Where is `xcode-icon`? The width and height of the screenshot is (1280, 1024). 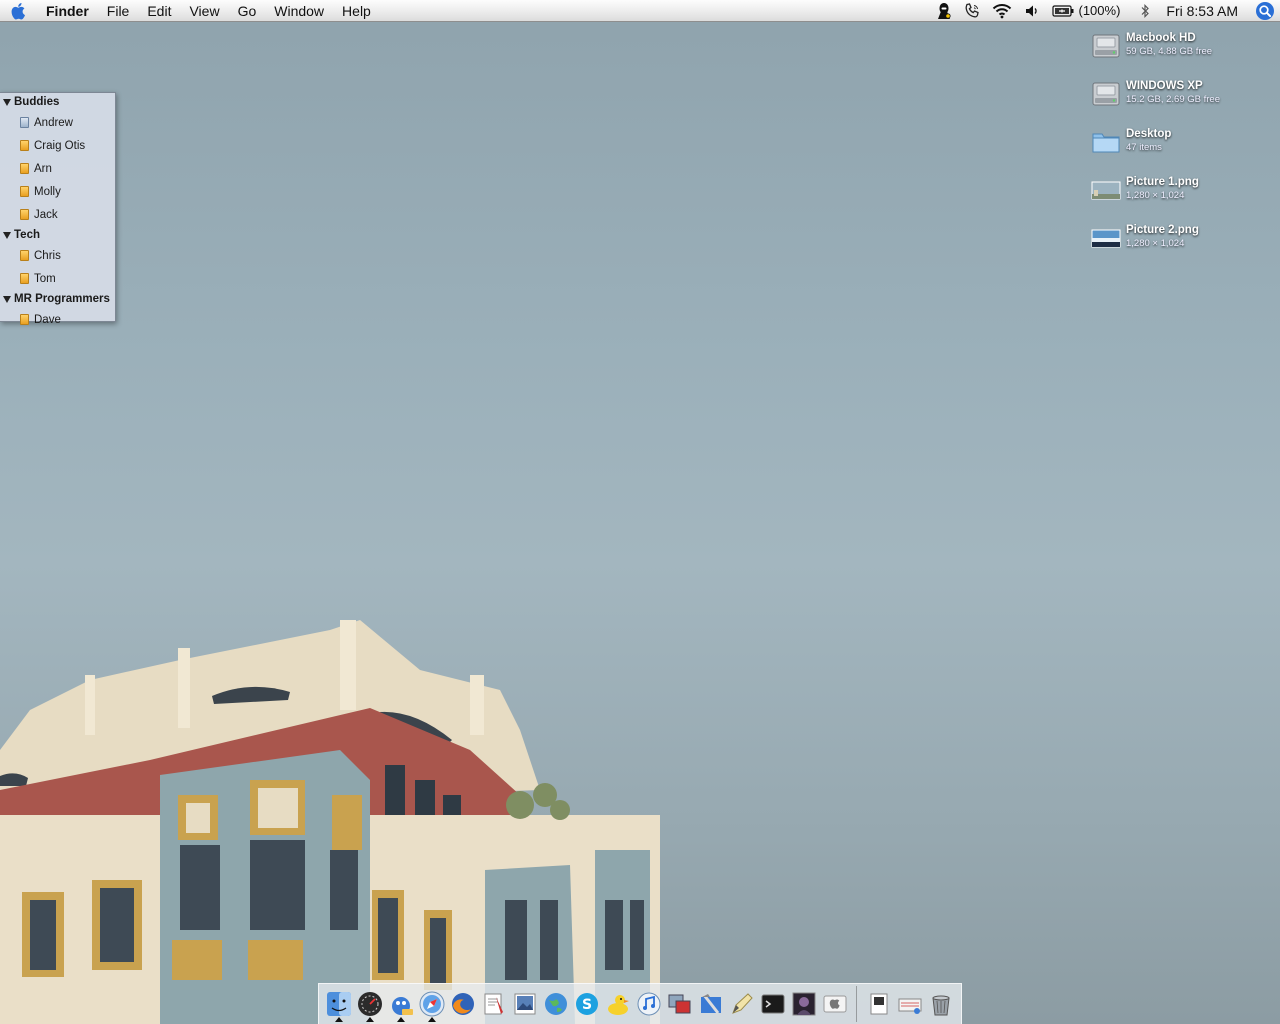 xcode-icon is located at coordinates (710, 1004).